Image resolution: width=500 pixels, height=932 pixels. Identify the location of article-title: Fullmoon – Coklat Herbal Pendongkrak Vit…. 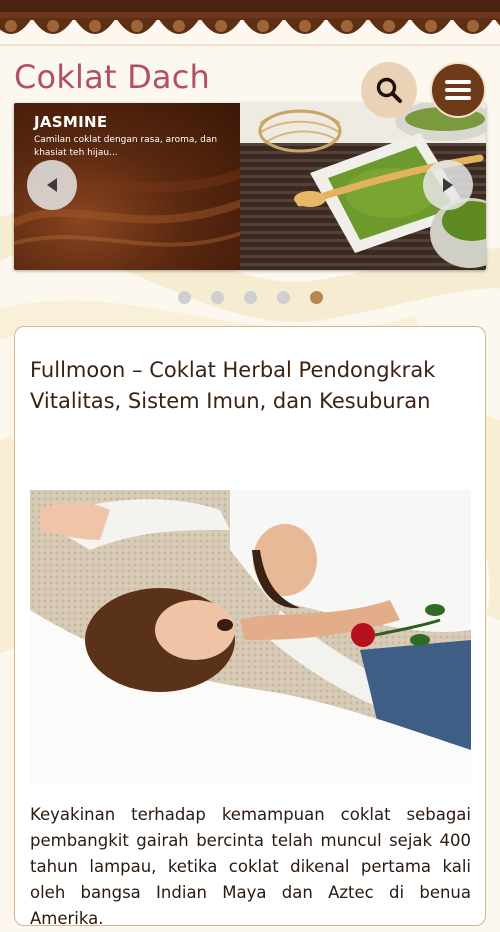
(250, 386).